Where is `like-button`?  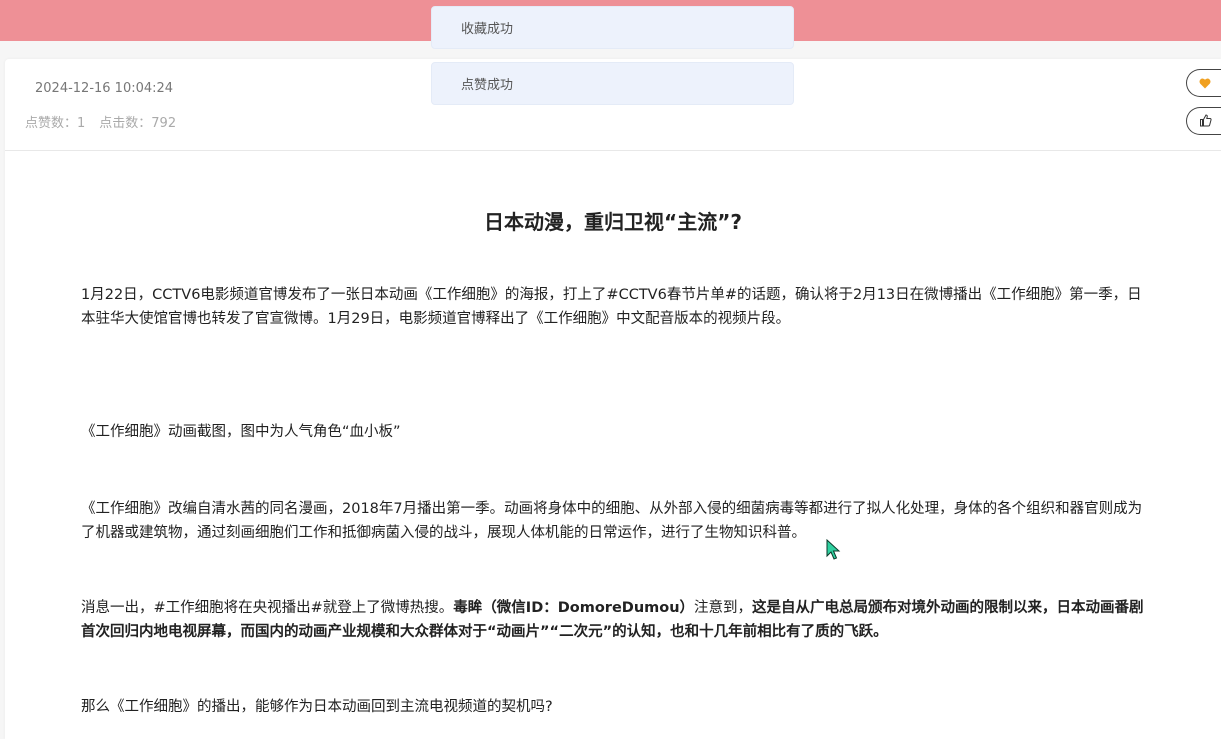 like-button is located at coordinates (1203, 121).